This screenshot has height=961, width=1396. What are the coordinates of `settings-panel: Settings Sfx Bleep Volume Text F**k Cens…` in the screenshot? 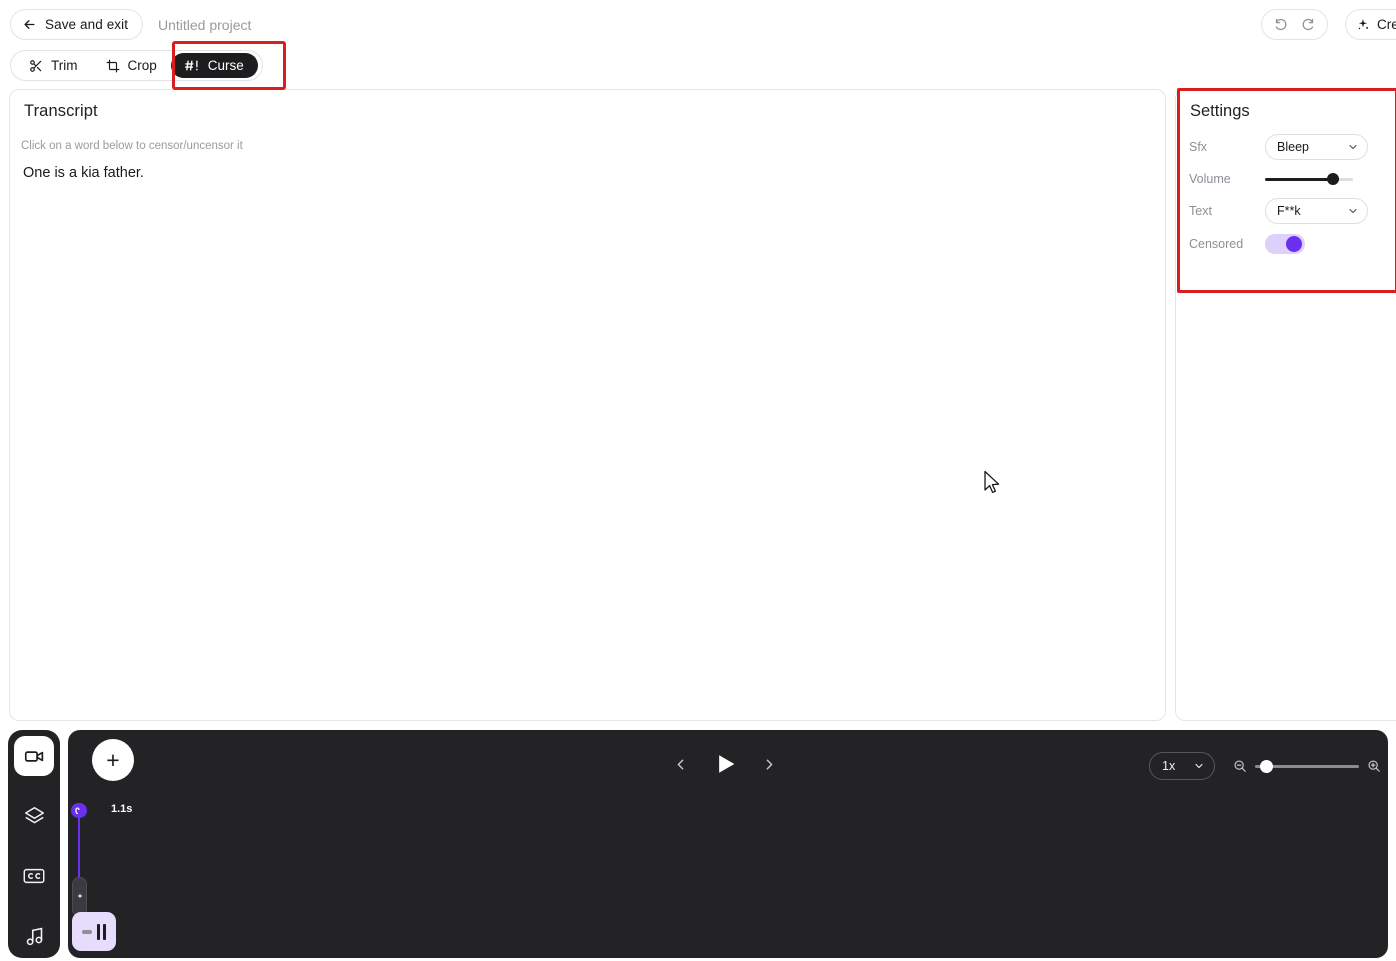 It's located at (1285, 405).